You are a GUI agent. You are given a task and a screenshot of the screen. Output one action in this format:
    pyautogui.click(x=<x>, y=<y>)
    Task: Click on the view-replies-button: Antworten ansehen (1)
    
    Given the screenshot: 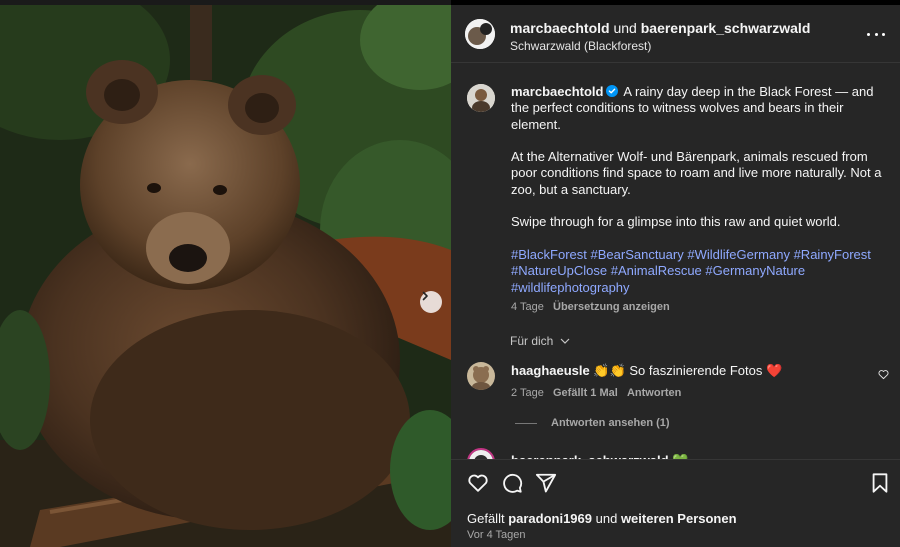 What is the action you would take?
    pyautogui.click(x=592, y=423)
    